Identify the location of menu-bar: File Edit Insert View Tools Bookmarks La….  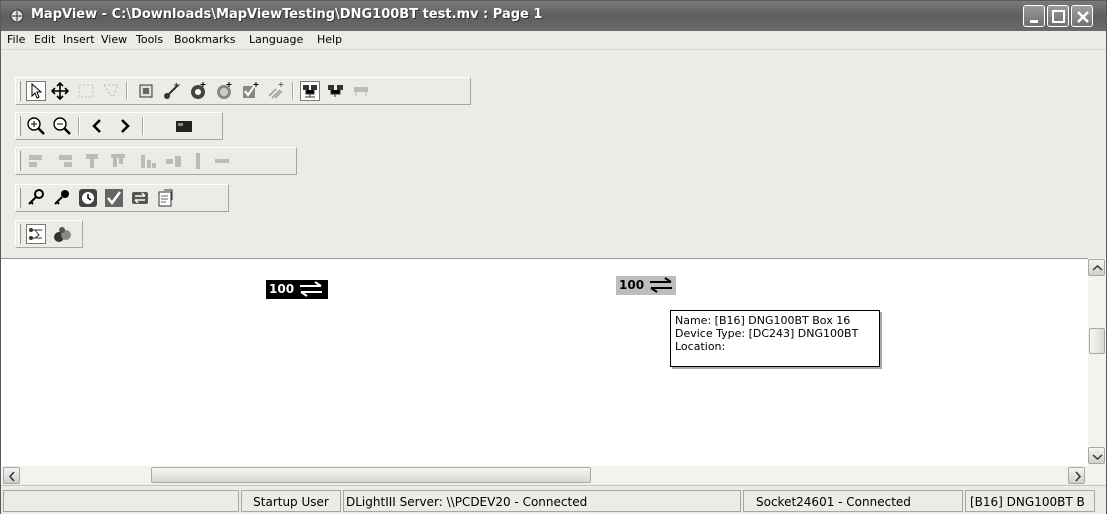
(553, 40).